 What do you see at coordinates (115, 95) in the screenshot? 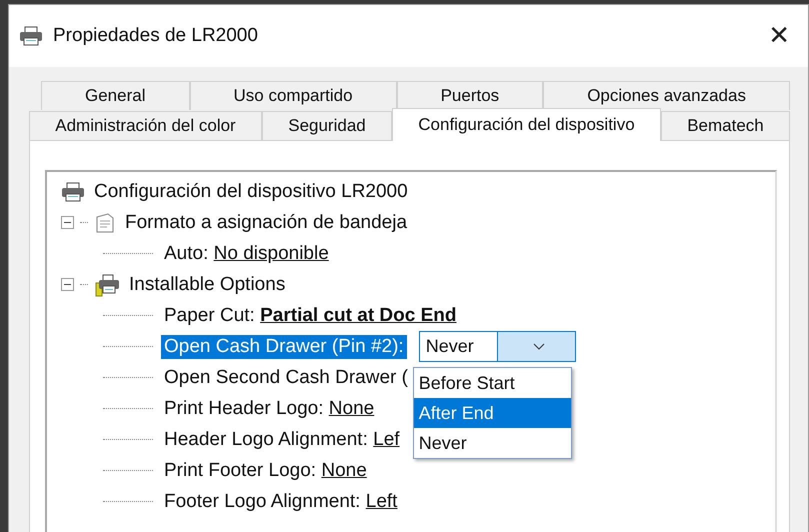
I see `tab: General` at bounding box center [115, 95].